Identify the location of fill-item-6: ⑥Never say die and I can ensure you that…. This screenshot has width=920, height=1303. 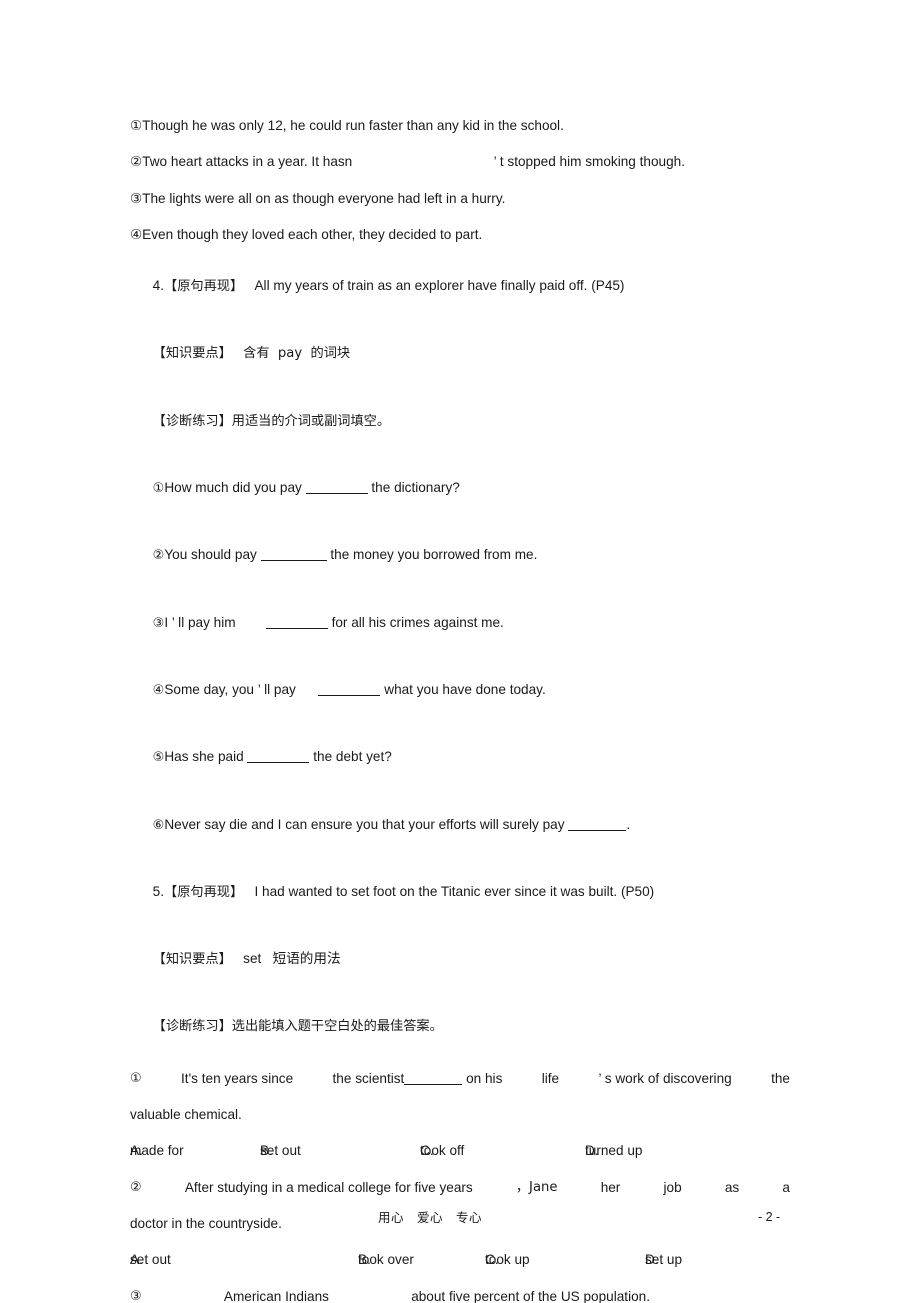
(460, 825).